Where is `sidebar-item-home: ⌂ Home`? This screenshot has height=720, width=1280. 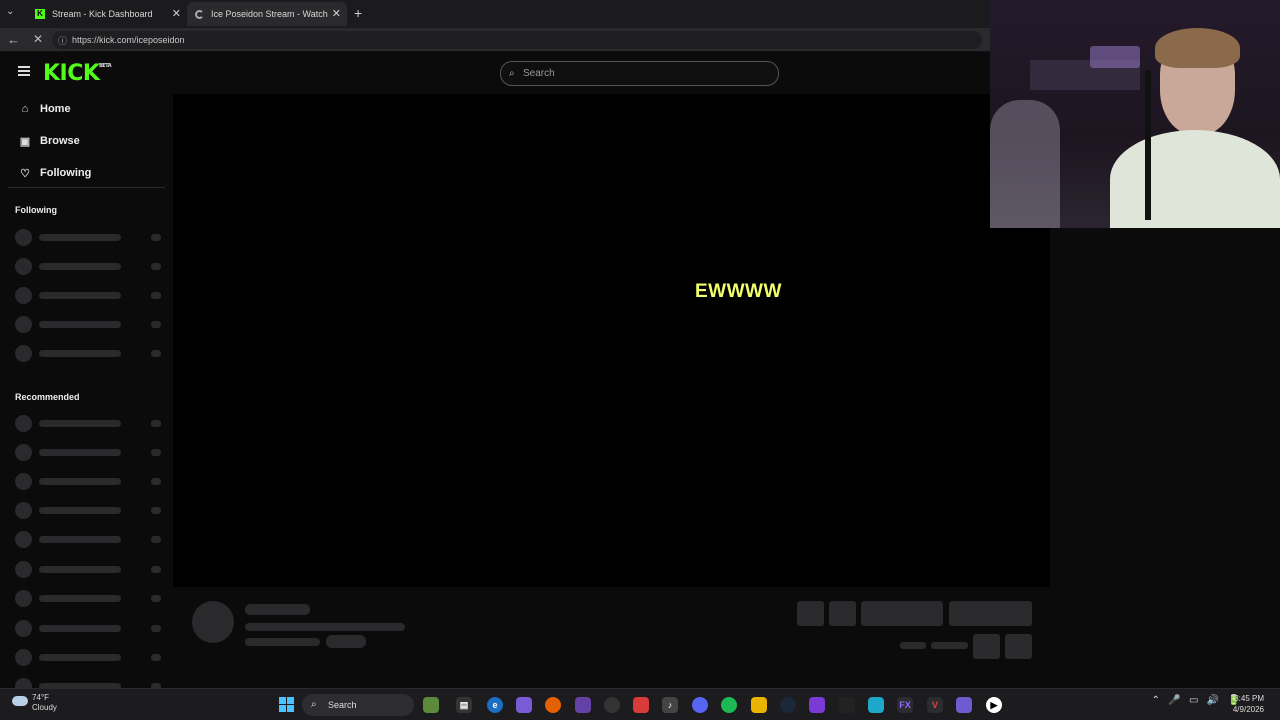
sidebar-item-home: ⌂ Home is located at coordinates (44, 109).